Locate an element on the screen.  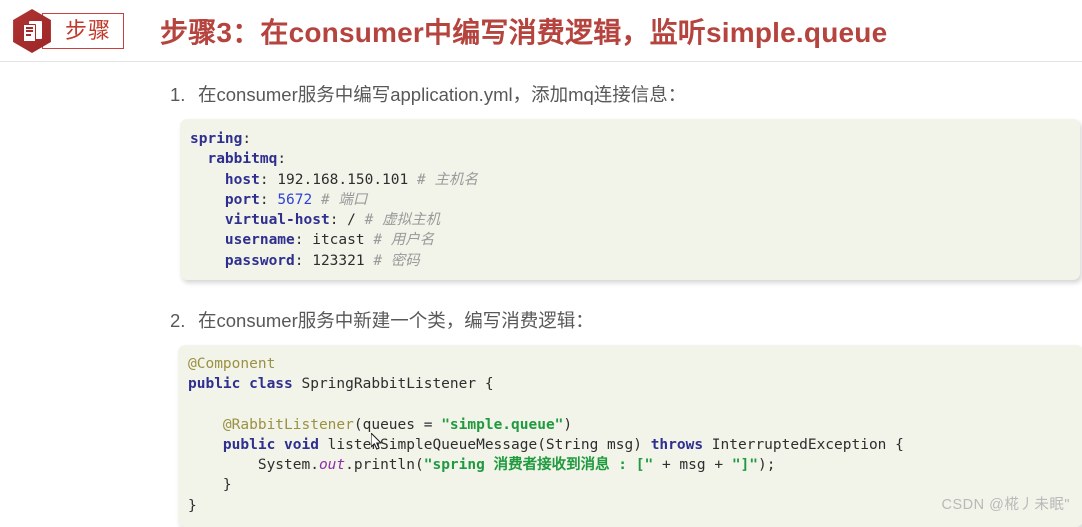
code-token: : 123321 is located at coordinates (334, 260).